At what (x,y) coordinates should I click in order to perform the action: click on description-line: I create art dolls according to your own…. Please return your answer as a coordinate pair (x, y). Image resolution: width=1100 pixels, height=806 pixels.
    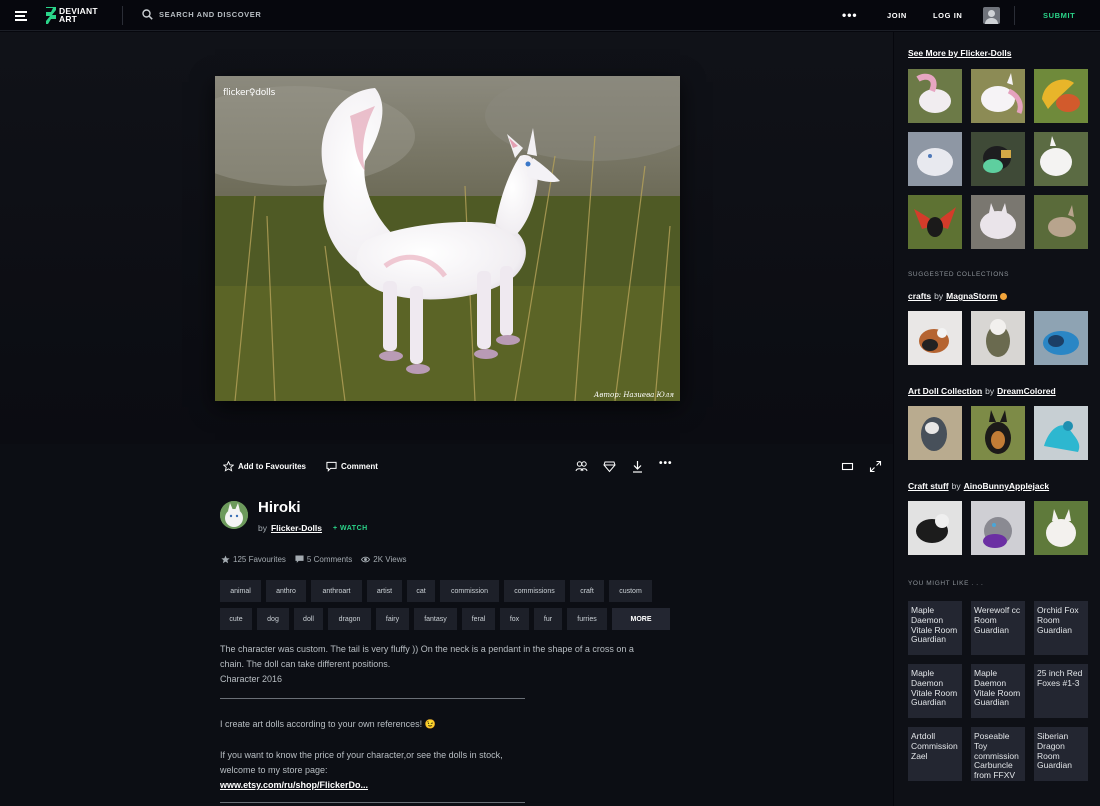
    Looking at the image, I should click on (328, 724).